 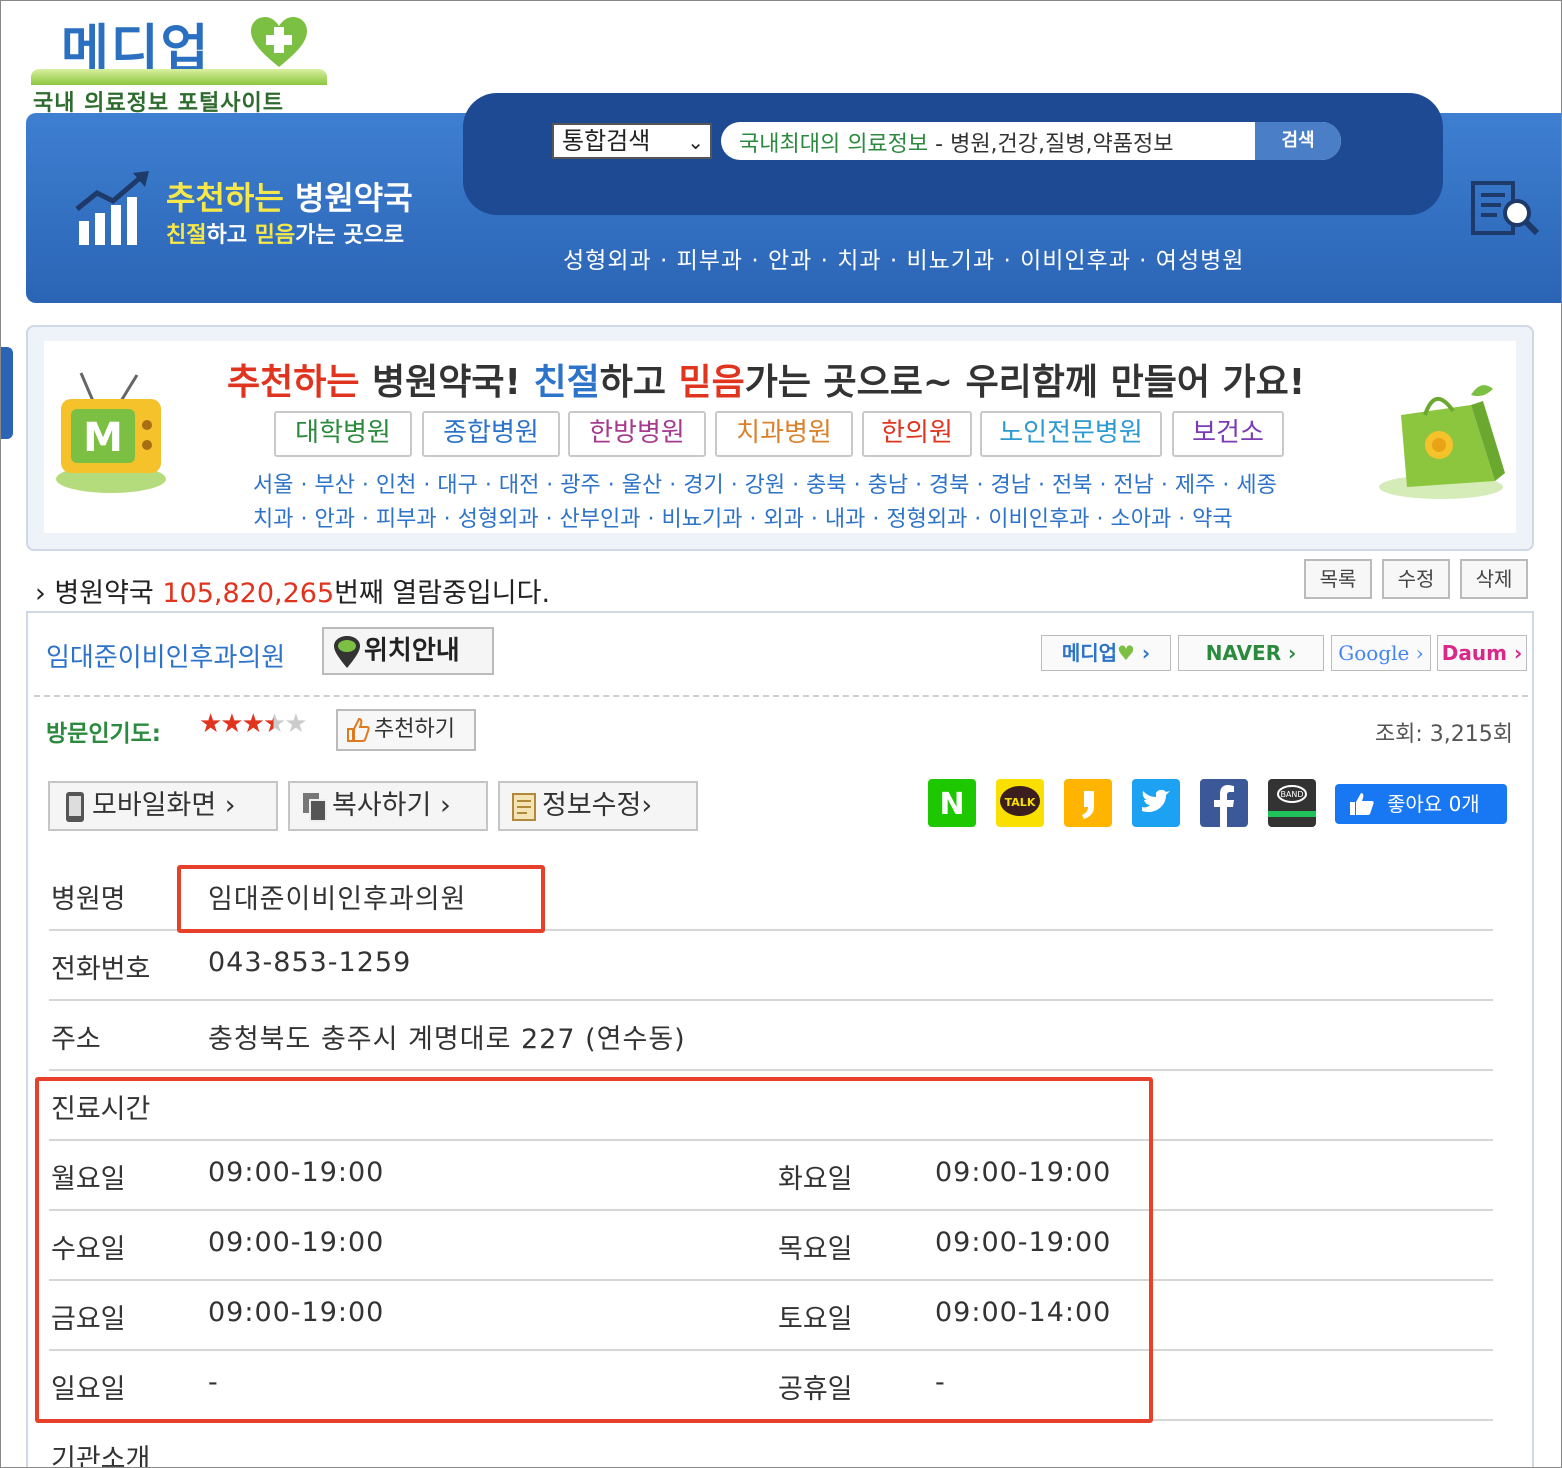 I want to click on naver-blog-icon: N, so click(x=952, y=803).